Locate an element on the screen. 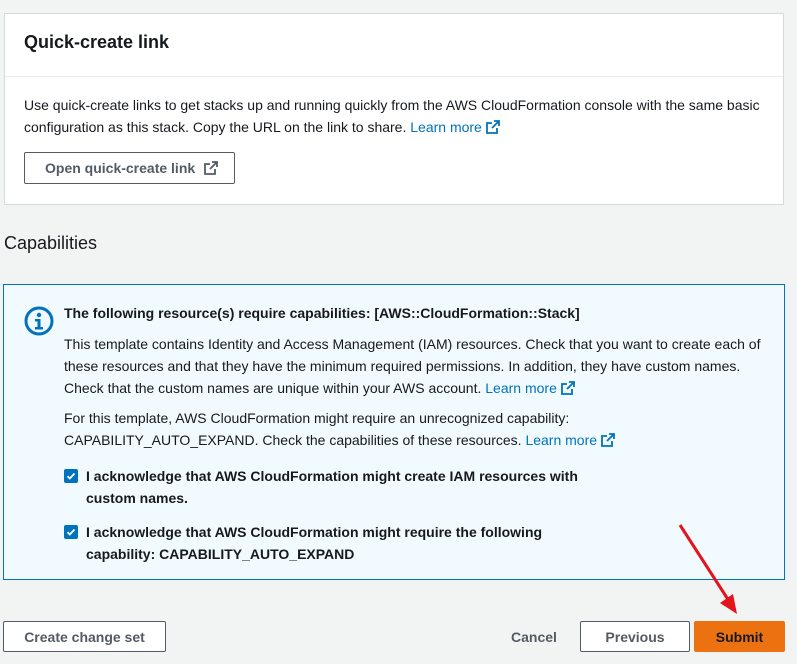 Image resolution: width=797 pixels, height=664 pixels. open-quick-create-link-label: Open quick-create link is located at coordinates (120, 168).